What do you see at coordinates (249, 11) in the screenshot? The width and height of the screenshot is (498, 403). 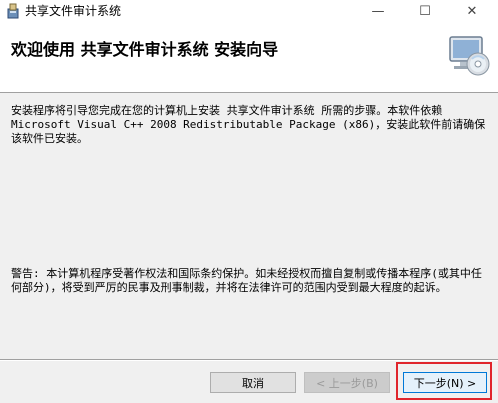 I see `title-bar: 共享文件审计系统 — ☐ ✕` at bounding box center [249, 11].